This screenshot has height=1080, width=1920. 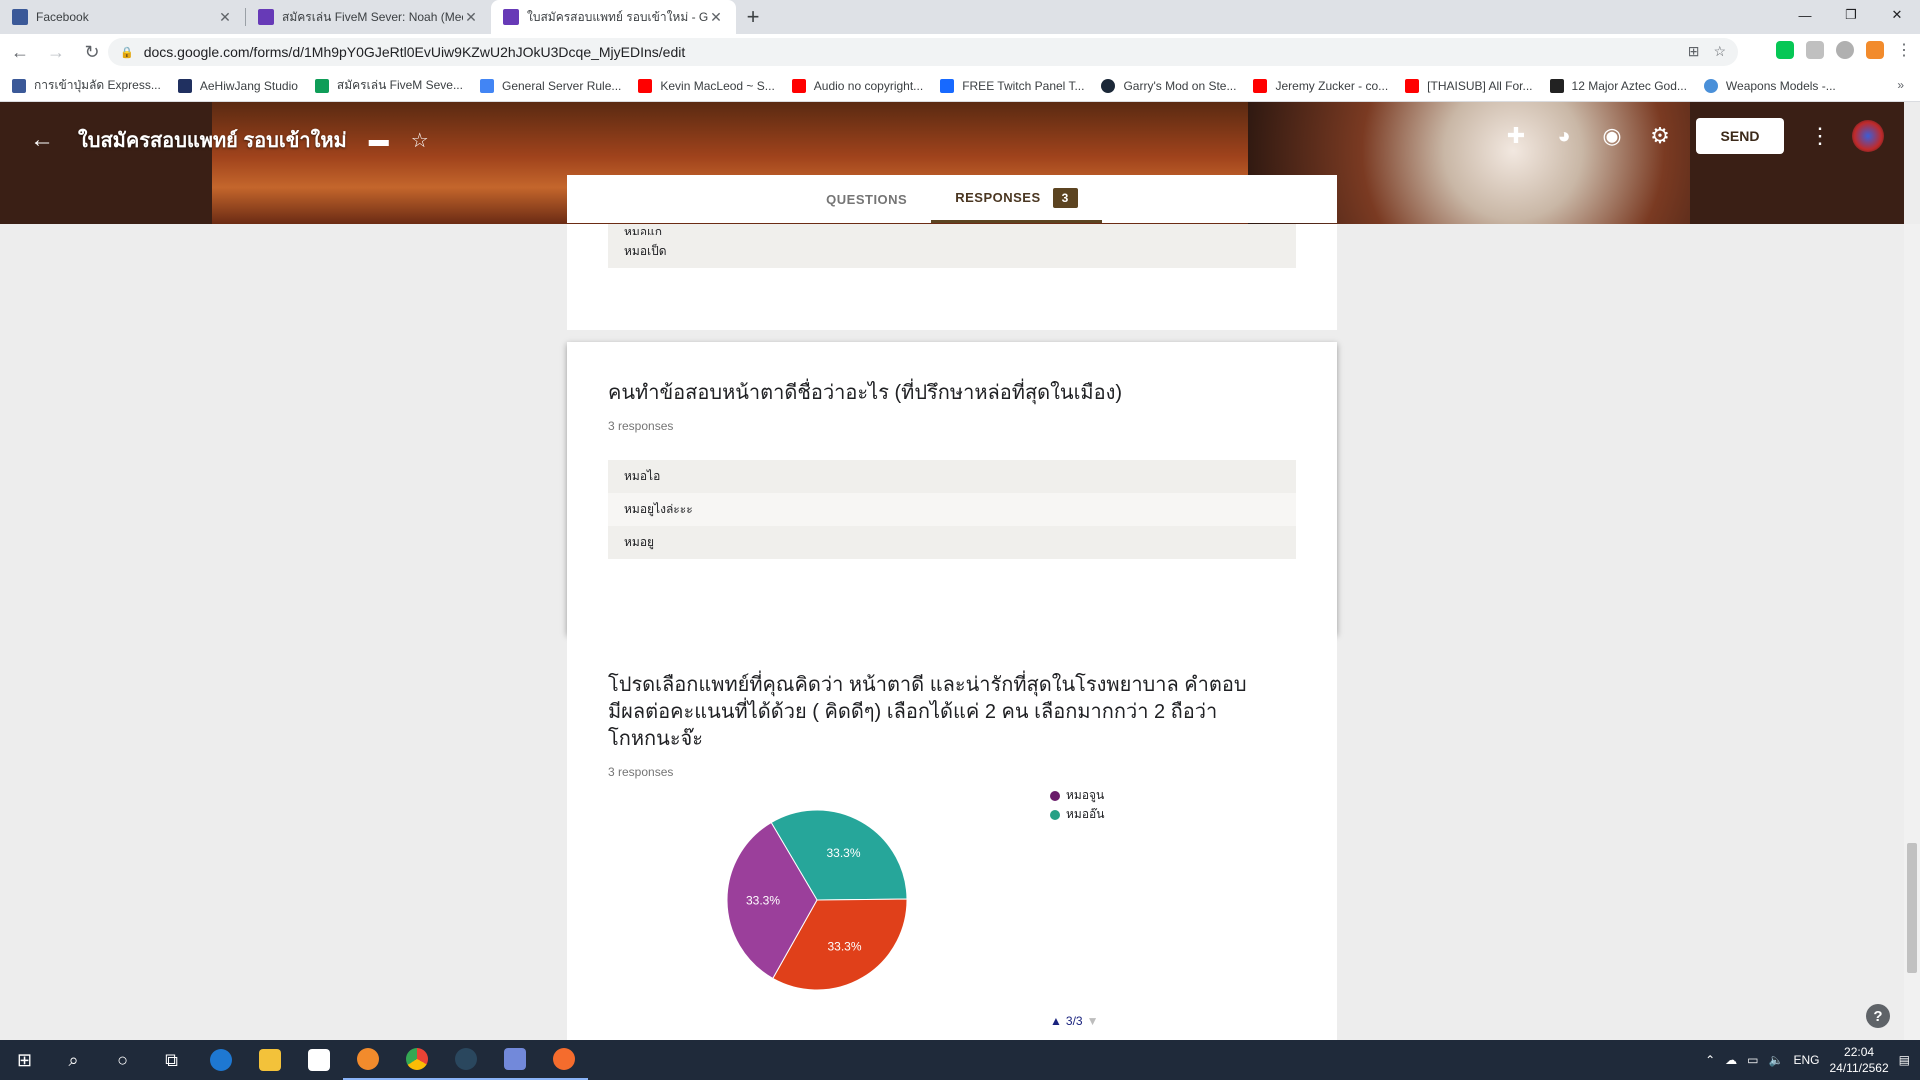 I want to click on chrome-icon, so click(x=416, y=1060).